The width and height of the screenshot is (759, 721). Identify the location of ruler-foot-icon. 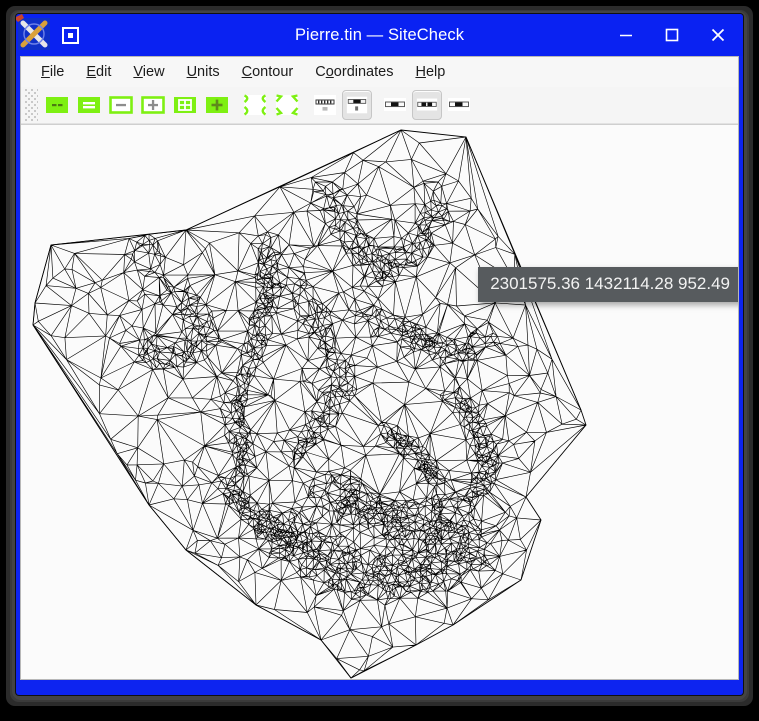
(357, 105).